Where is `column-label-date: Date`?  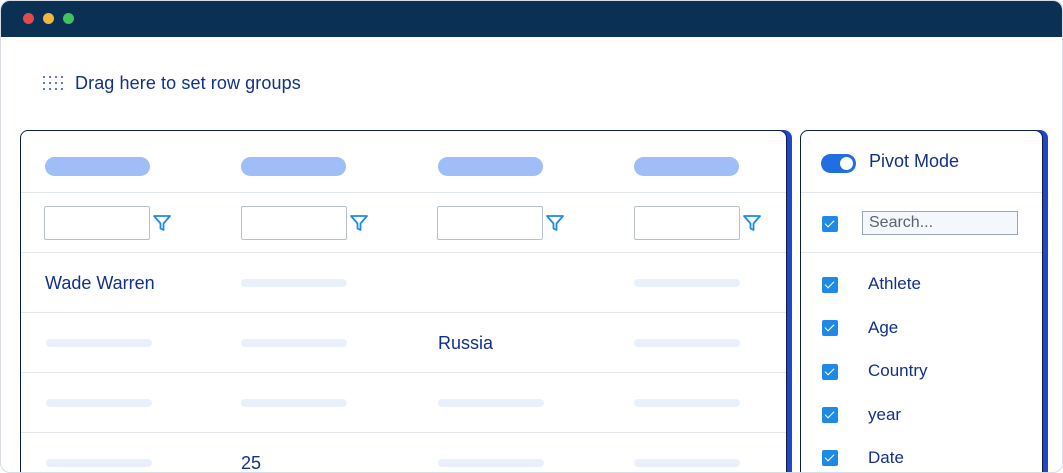
column-label-date: Date is located at coordinates (886, 457).